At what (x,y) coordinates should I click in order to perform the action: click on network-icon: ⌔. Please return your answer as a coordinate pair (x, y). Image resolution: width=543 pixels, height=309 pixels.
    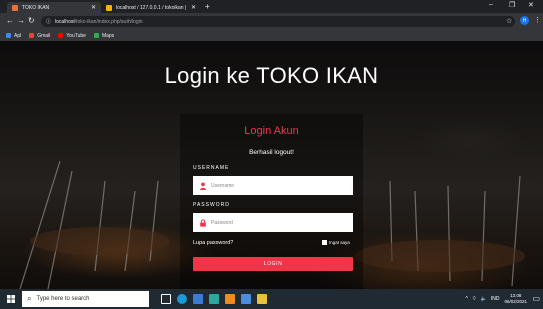
    Looking at the image, I should click on (474, 299).